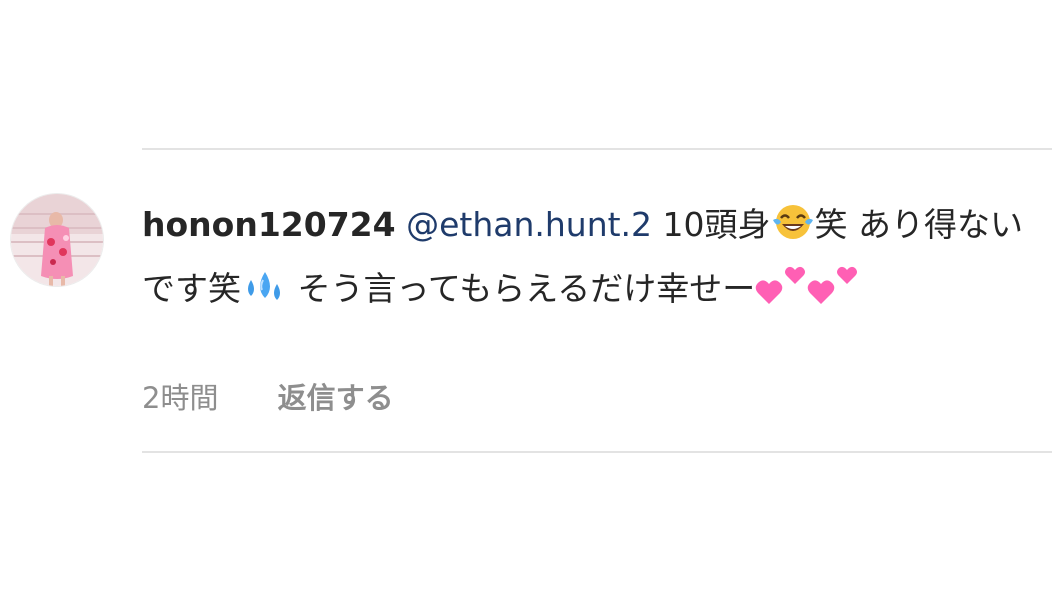 This screenshot has height=592, width=1052. Describe the element at coordinates (336, 398) in the screenshot. I see `reply-button: 返信する` at that location.